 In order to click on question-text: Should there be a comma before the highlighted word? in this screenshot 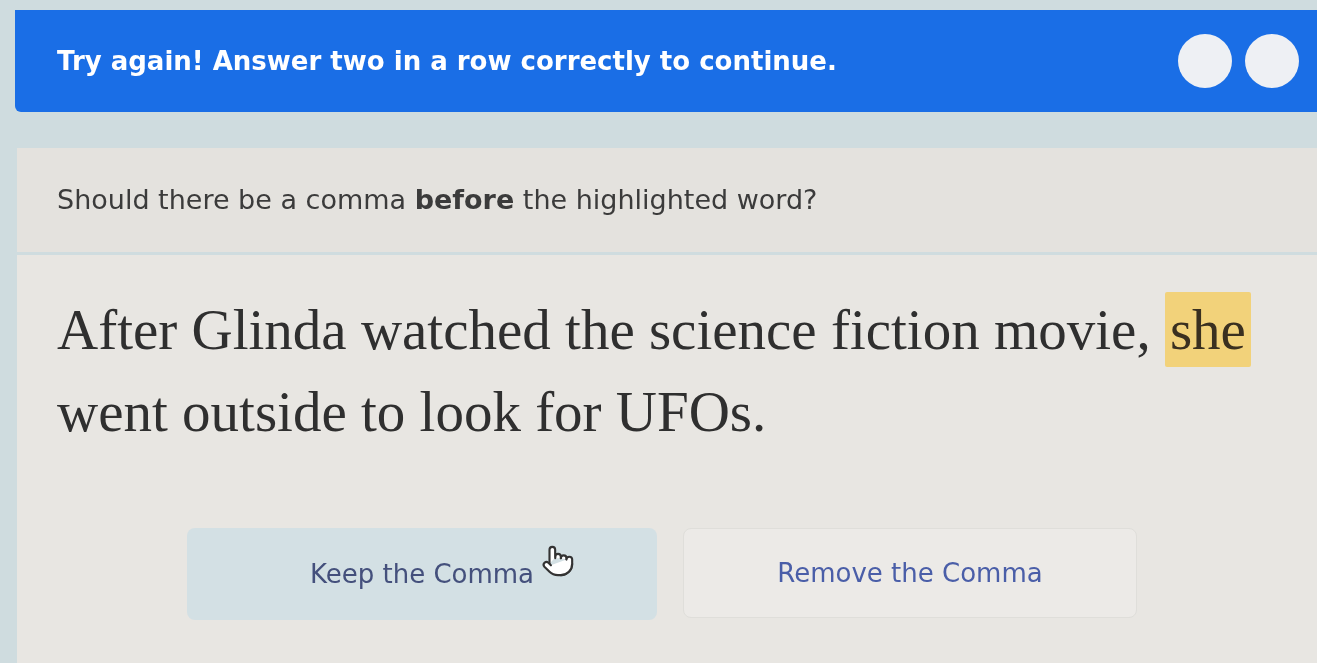, I will do `click(437, 199)`.